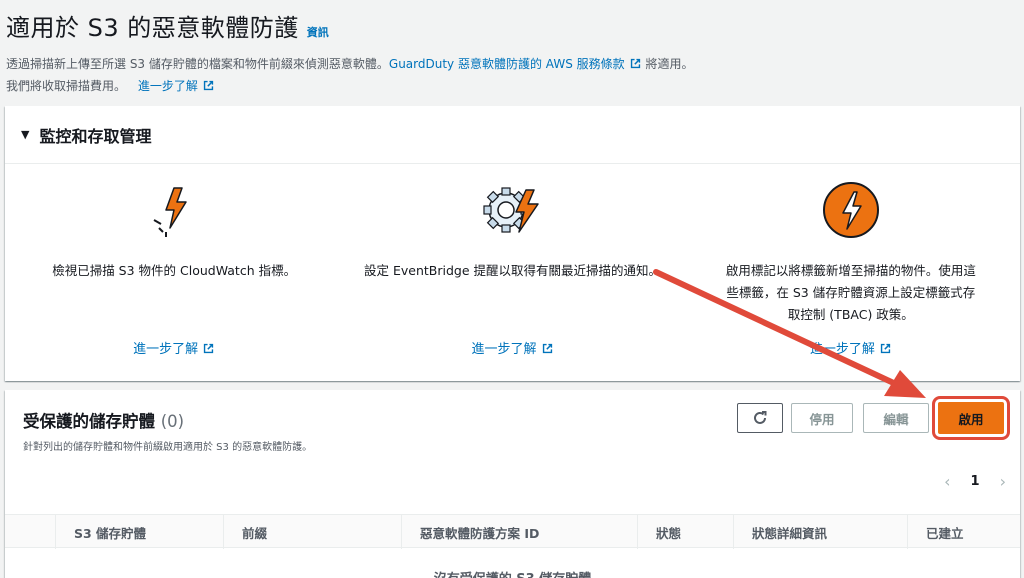 This screenshot has width=1024, height=578. I want to click on lightning-alert-icon, so click(170, 212).